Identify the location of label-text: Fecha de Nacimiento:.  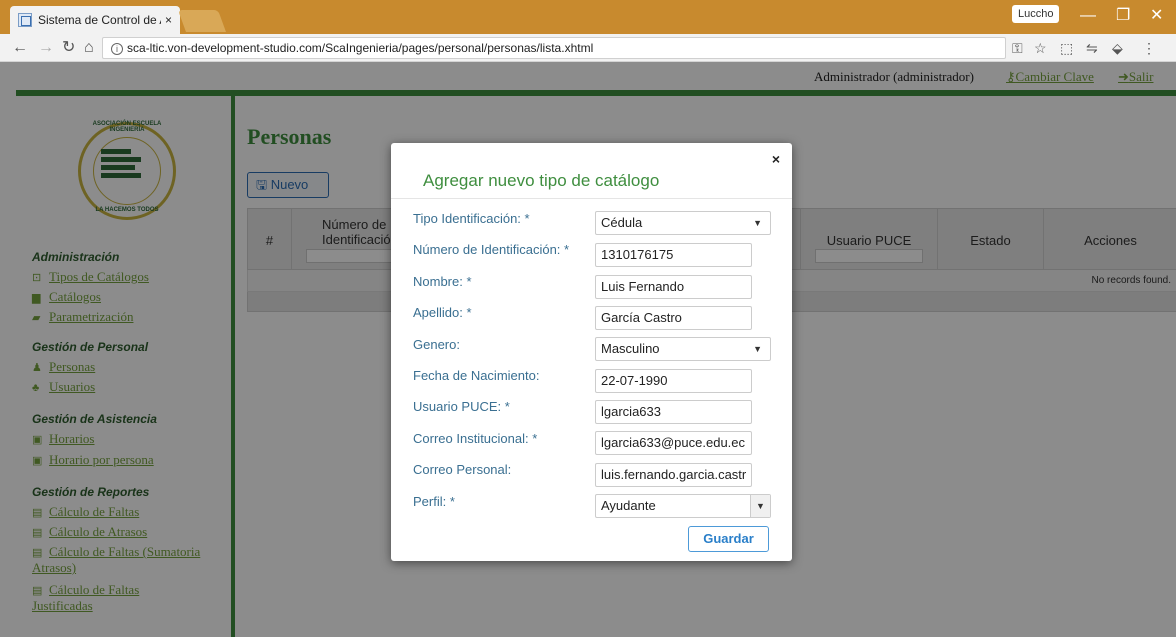
(476, 375).